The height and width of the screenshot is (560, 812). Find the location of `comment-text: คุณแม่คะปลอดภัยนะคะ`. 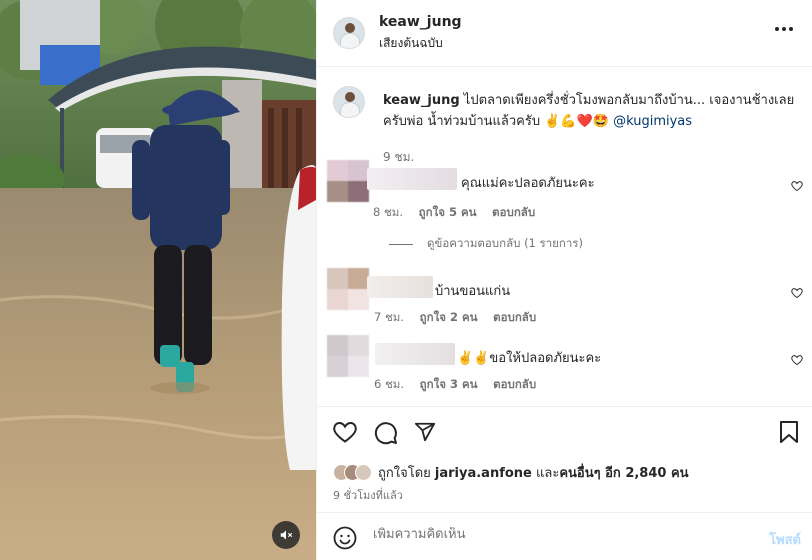

comment-text: คุณแม่คะปลอดภัยนะคะ is located at coordinates (528, 183).